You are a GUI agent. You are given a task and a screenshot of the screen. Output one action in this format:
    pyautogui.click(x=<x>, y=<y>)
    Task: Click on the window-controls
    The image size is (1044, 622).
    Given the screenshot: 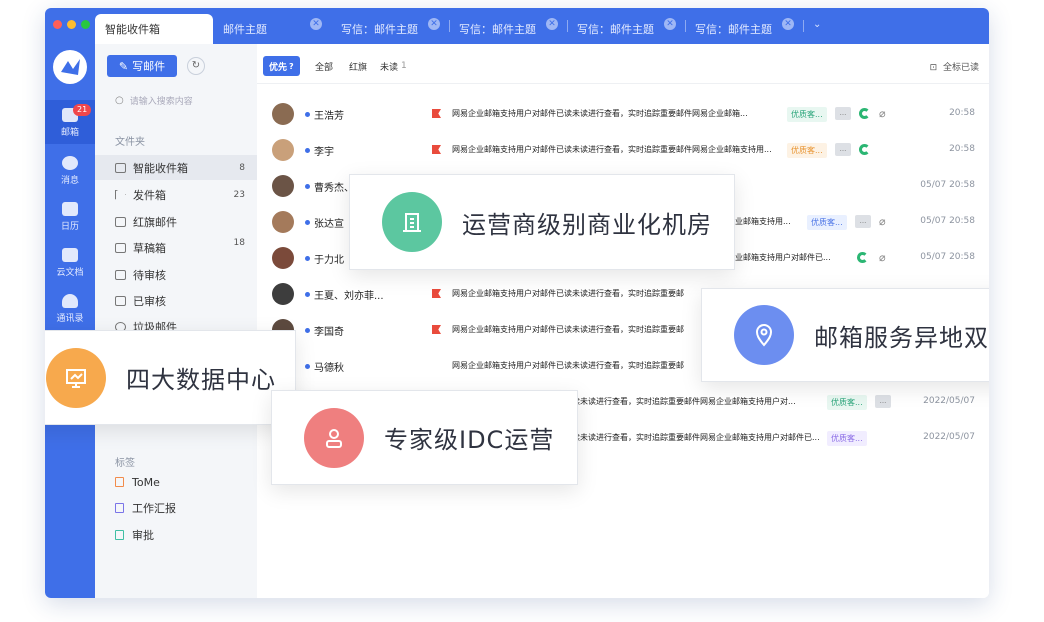 What is the action you would take?
    pyautogui.click(x=71, y=24)
    